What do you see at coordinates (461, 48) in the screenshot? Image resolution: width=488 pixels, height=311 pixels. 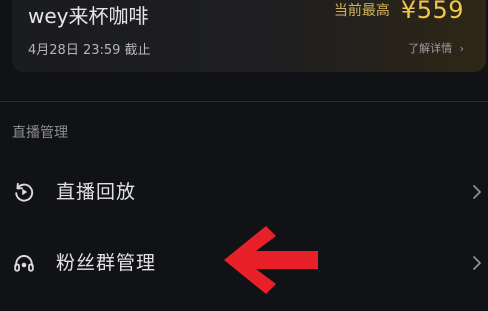 I see `chevron-right-icon: ›` at bounding box center [461, 48].